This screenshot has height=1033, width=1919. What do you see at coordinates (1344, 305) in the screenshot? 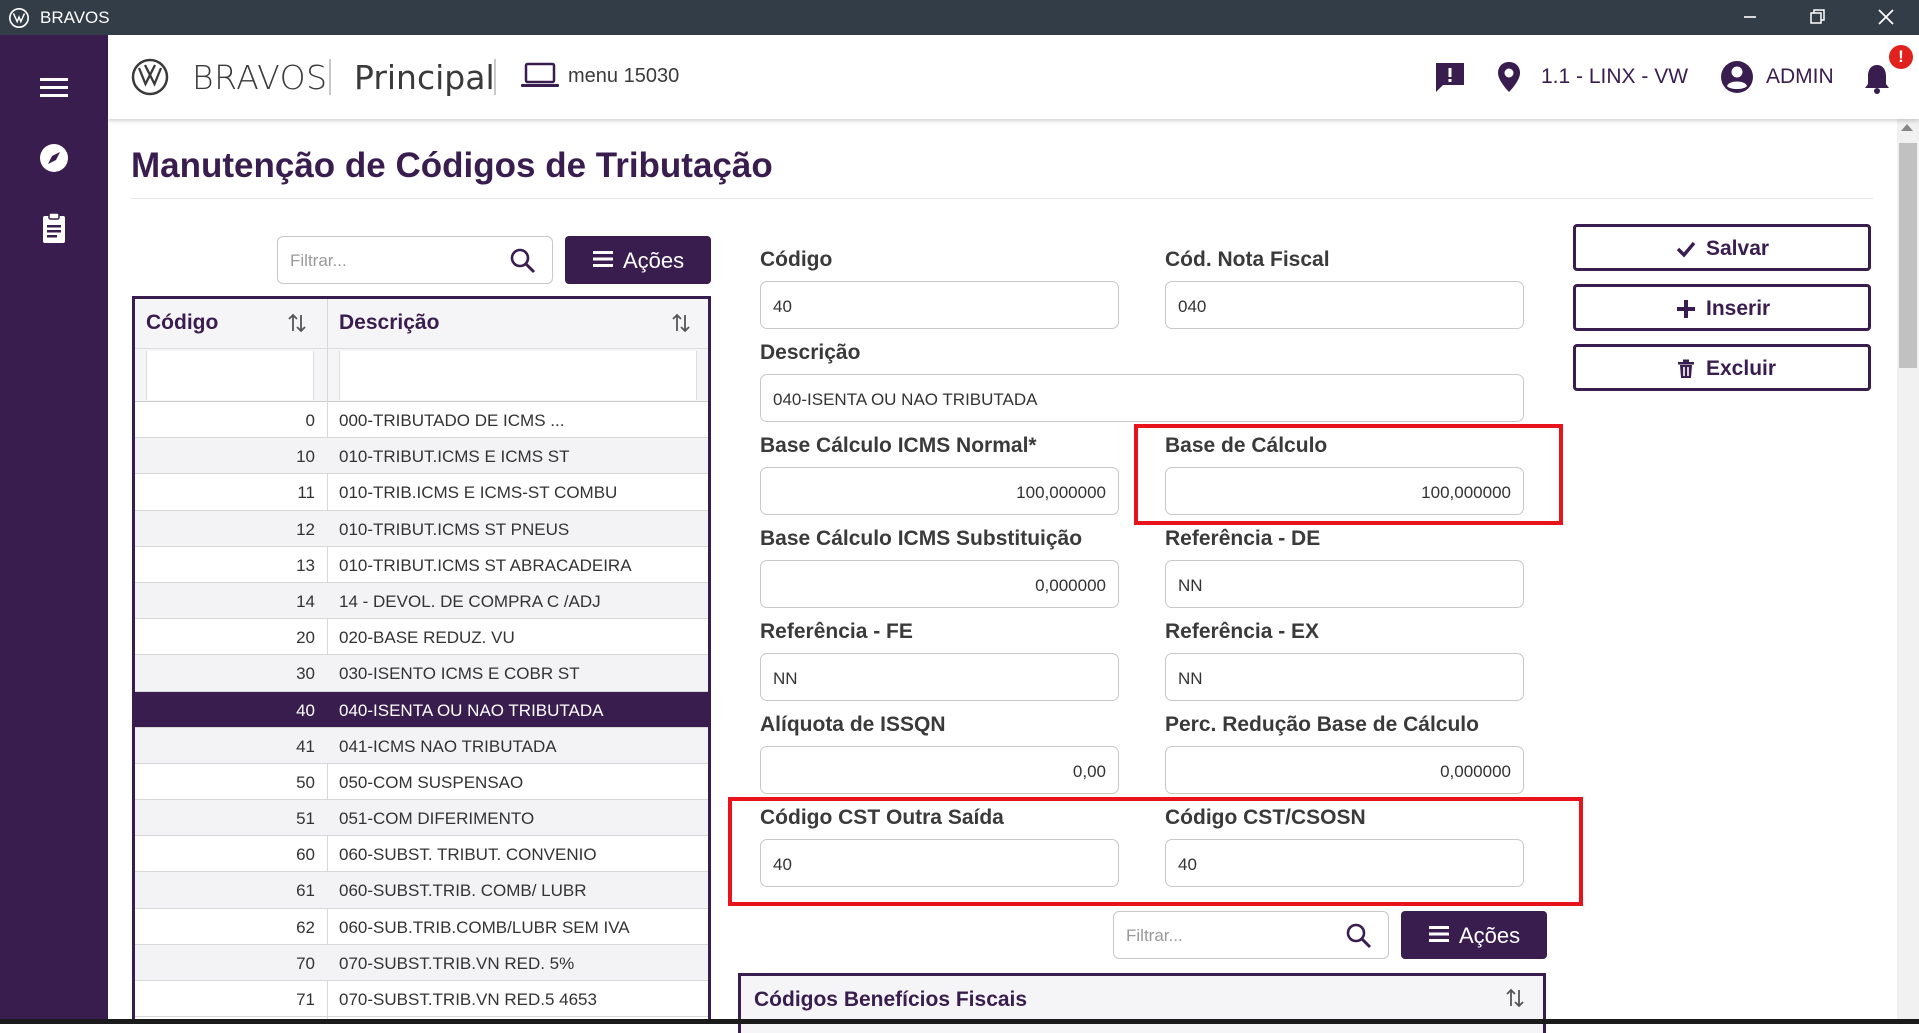
I see `cod-nota-fiscal-field: 040` at bounding box center [1344, 305].